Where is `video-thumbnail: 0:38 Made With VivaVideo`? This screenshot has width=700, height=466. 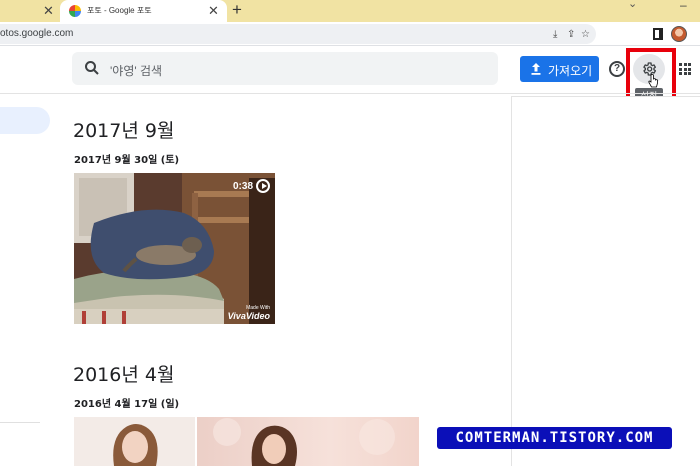
video-thumbnail: 0:38 Made With VivaVideo is located at coordinates (174, 248).